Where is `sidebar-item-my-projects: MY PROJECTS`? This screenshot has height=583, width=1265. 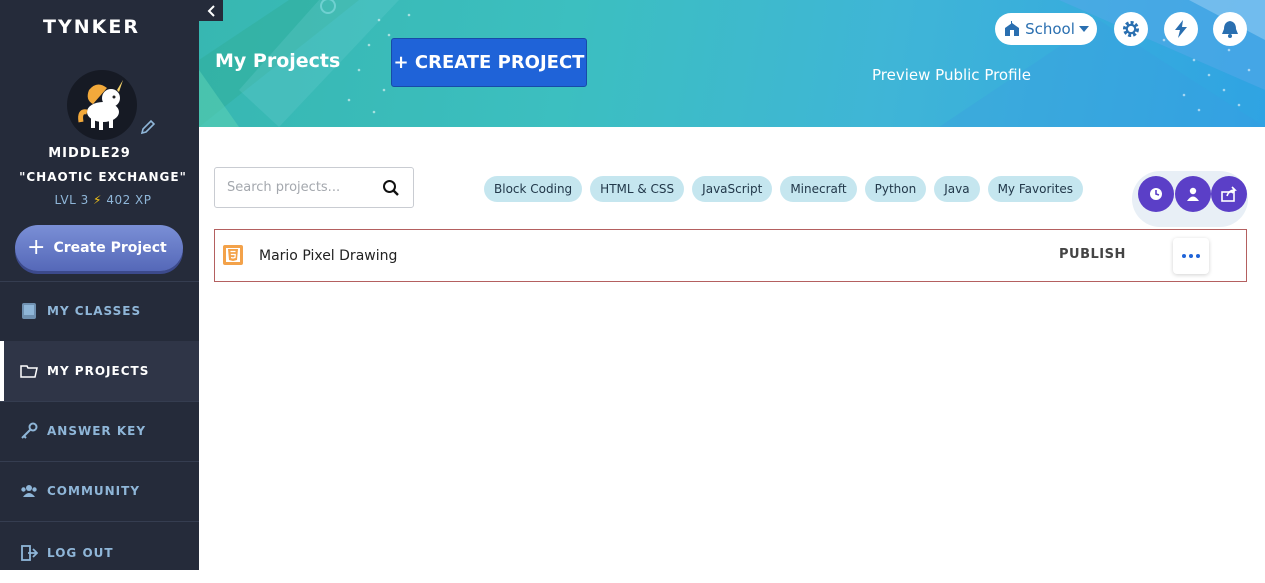
sidebar-item-my-projects: MY PROJECTS is located at coordinates (99, 371).